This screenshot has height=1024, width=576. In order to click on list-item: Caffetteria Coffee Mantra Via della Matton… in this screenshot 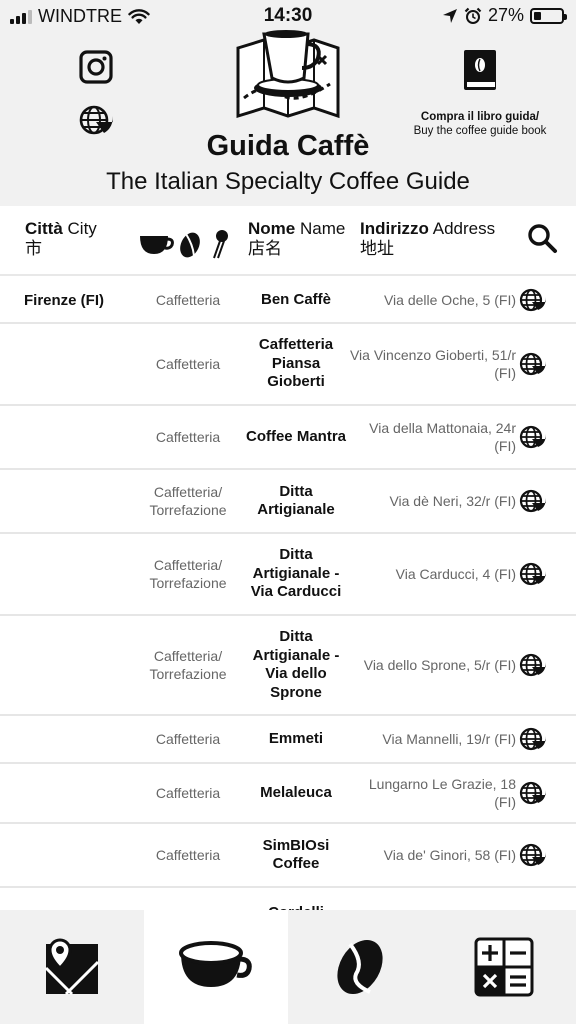, I will do `click(288, 438)`.